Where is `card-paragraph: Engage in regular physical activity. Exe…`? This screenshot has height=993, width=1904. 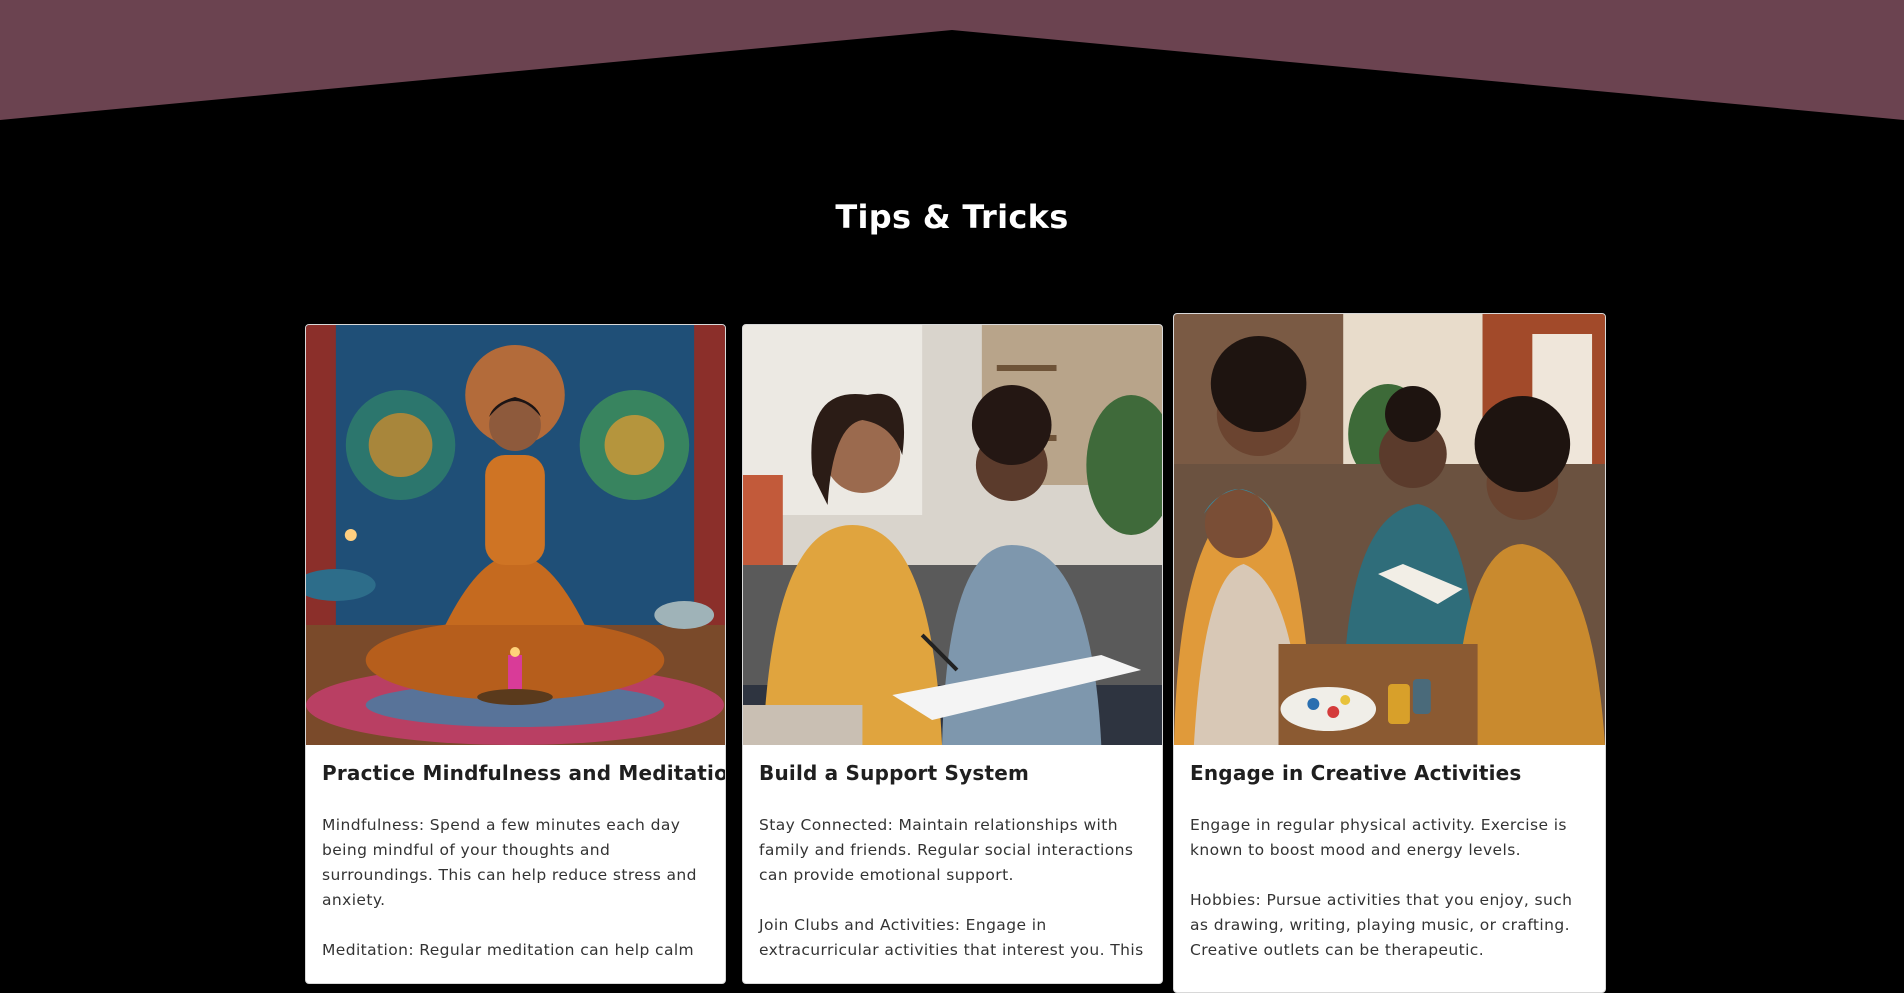 card-paragraph: Engage in regular physical activity. Exe… is located at coordinates (1378, 837).